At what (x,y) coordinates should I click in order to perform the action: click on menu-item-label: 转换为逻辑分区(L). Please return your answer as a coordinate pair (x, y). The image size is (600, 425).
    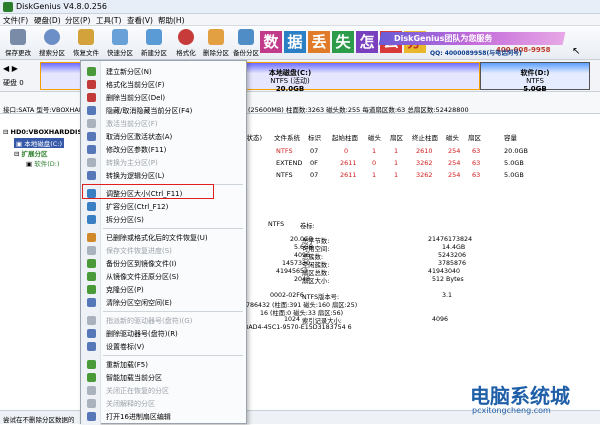
    Looking at the image, I should click on (135, 176).